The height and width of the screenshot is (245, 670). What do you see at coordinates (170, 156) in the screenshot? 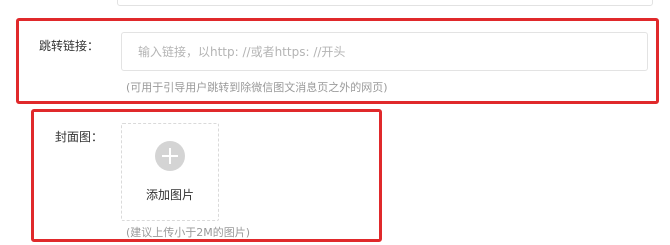
I see `plus-icon` at bounding box center [170, 156].